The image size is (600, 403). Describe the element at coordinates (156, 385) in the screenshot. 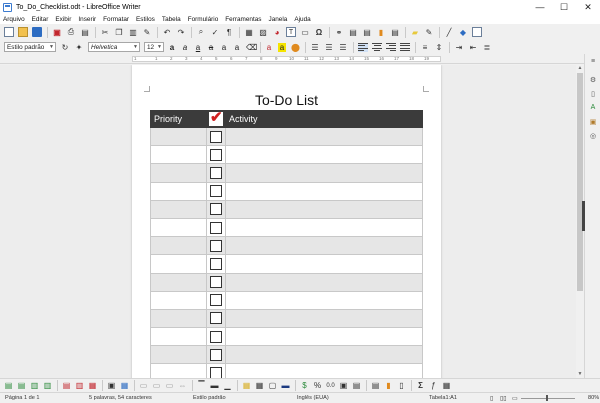

I see `split-cells-icon: ▭` at that location.